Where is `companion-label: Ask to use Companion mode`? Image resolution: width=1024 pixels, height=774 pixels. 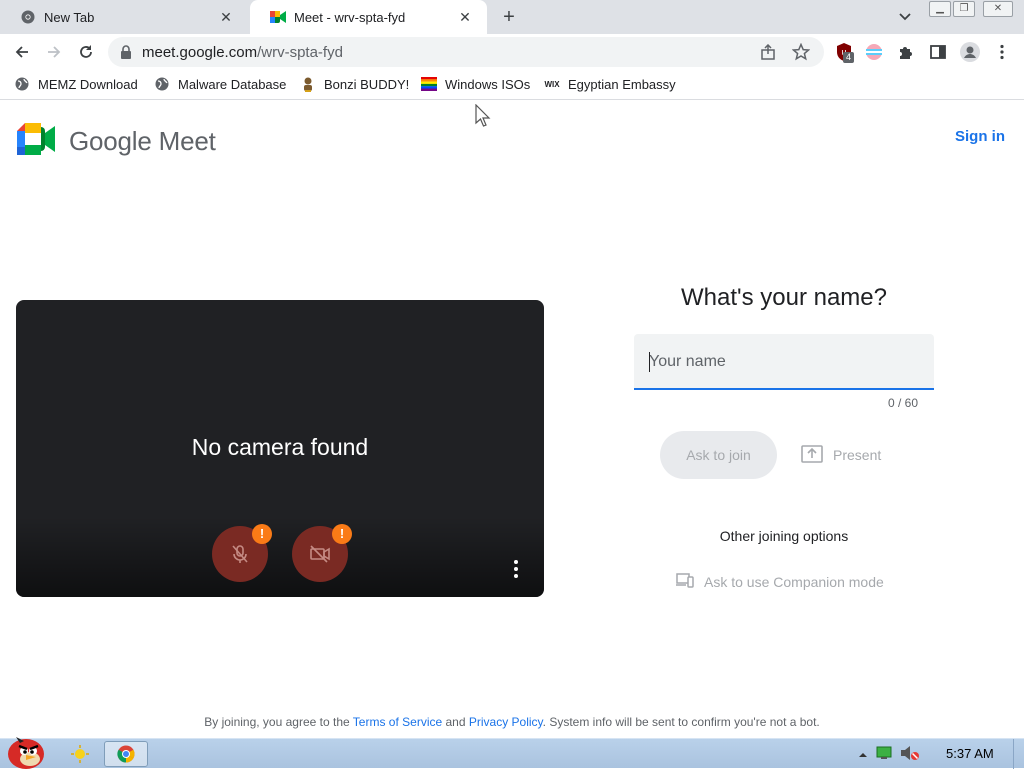 companion-label: Ask to use Companion mode is located at coordinates (794, 581).